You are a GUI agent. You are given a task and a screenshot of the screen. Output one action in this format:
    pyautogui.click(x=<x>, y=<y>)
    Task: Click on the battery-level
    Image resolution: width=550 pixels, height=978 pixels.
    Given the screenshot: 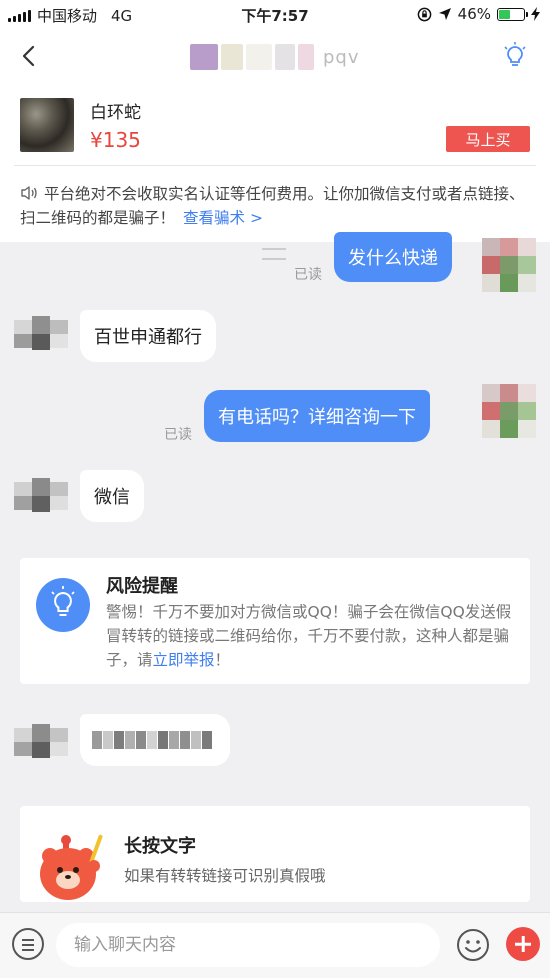 What is the action you would take?
    pyautogui.click(x=505, y=14)
    